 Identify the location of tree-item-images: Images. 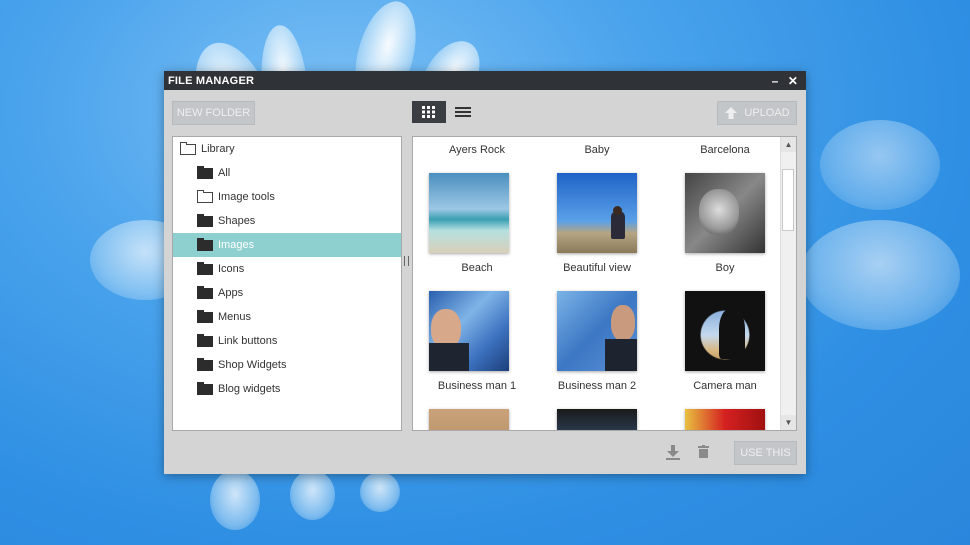
(287, 245).